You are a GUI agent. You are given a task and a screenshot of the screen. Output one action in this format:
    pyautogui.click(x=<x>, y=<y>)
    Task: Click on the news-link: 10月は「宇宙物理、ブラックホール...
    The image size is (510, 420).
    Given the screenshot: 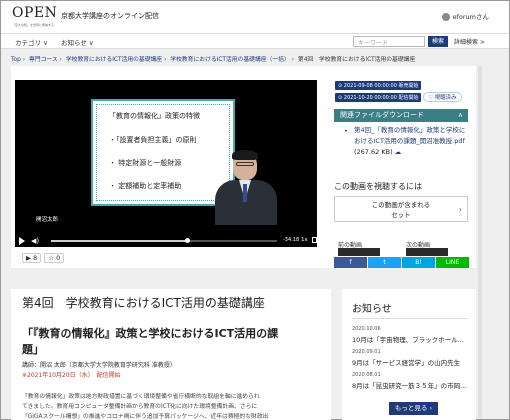 What is the action you would take?
    pyautogui.click(x=413, y=339)
    